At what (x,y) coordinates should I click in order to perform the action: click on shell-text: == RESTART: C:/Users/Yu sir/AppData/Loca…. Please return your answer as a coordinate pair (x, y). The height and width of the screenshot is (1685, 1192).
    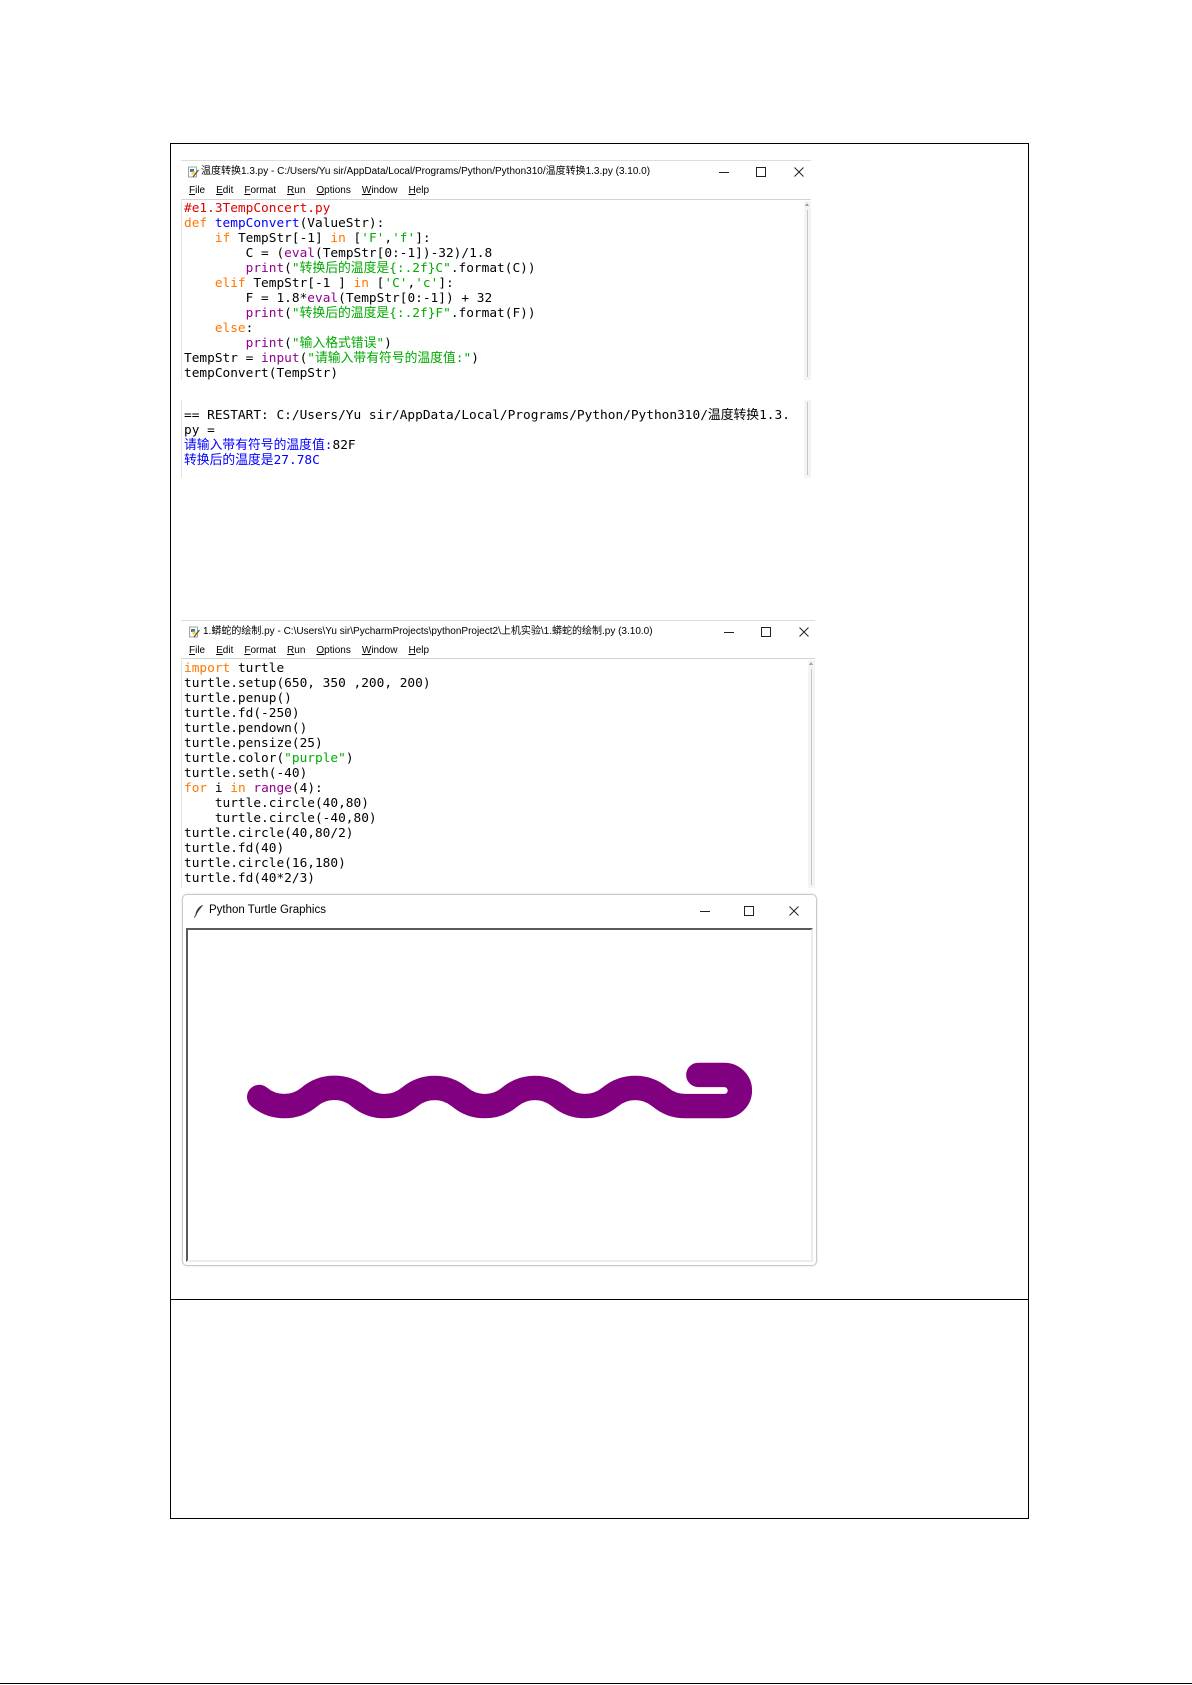
    Looking at the image, I should click on (493, 438).